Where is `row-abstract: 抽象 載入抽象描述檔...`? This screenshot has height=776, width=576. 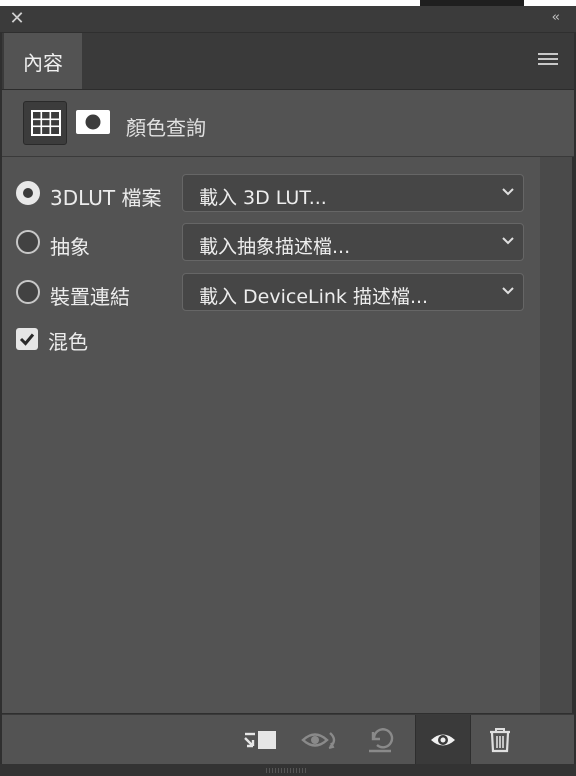
row-abstract: 抽象 載入抽象描述檔... is located at coordinates (271, 243).